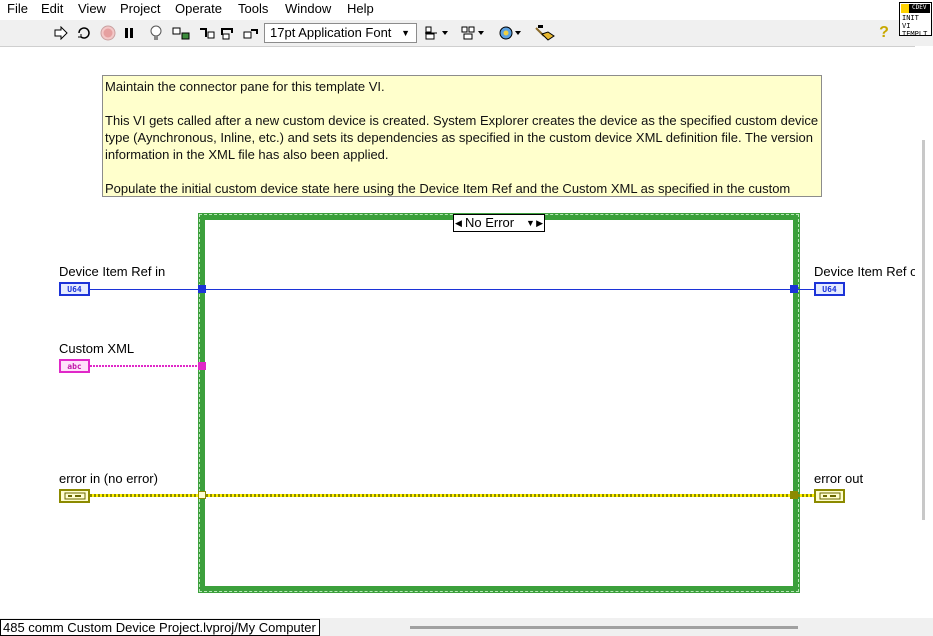 The width and height of the screenshot is (933, 636). I want to click on menu-help: Help, so click(360, 8).